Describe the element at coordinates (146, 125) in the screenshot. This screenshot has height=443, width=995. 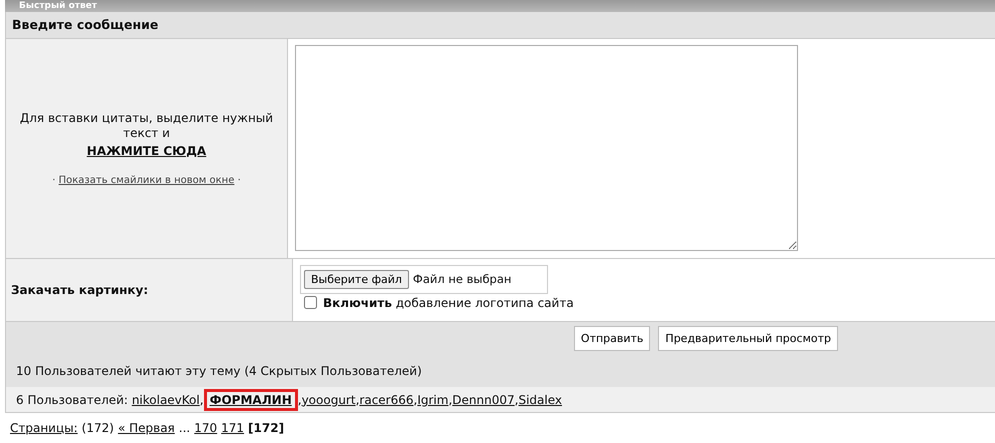
I see `quote-hint: Для вставки цитаты, выделите нужный текст и` at that location.